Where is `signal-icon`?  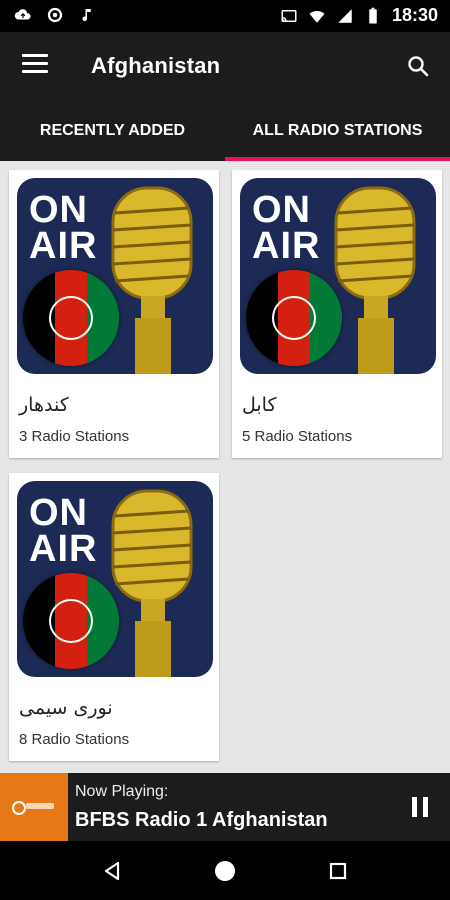 signal-icon is located at coordinates (345, 15).